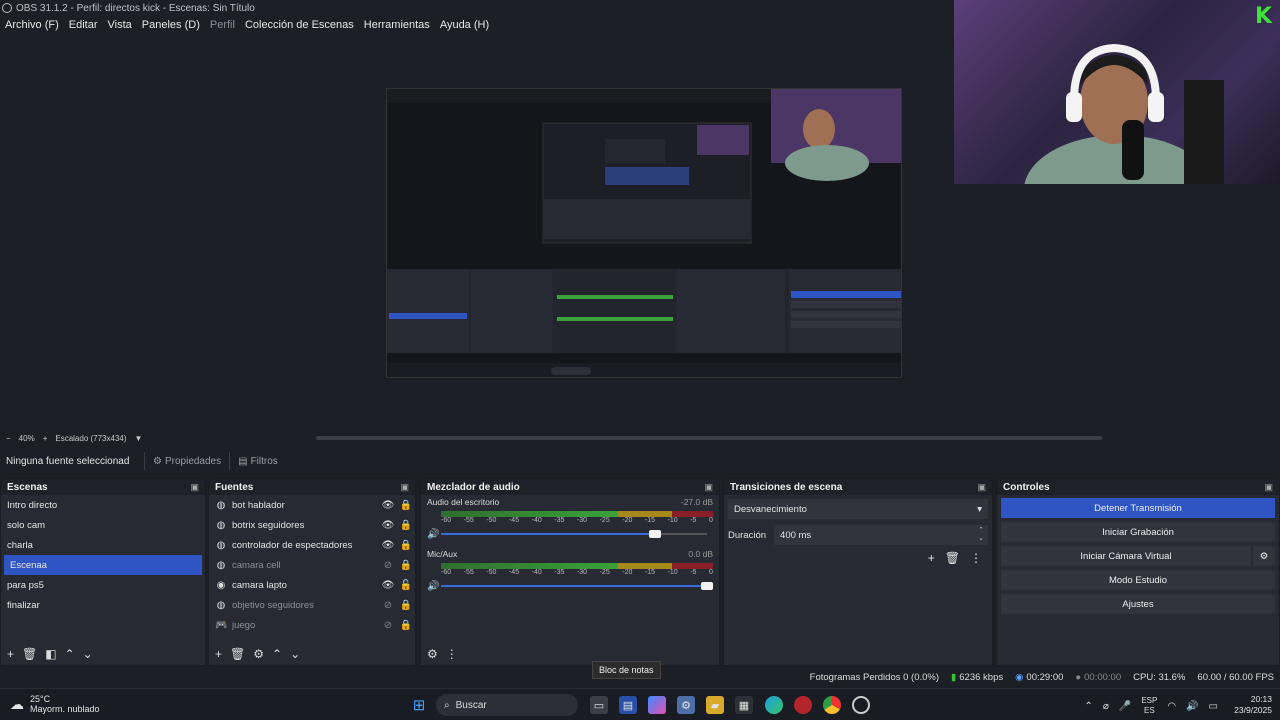 The width and height of the screenshot is (1280, 720). Describe the element at coordinates (312, 505) in the screenshot. I see `source-item: ◍ bot hablador 👁 🔒` at that location.